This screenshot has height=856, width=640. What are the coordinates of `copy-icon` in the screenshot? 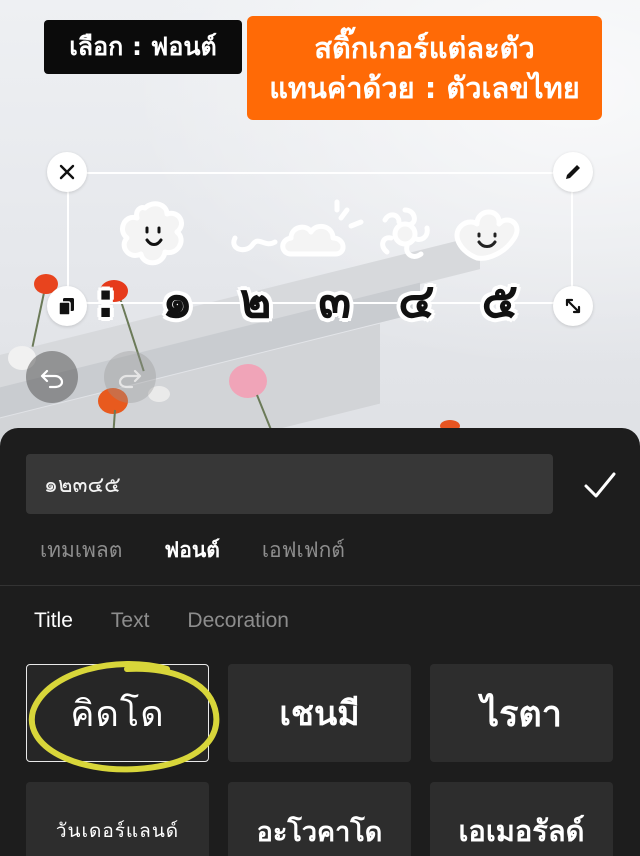 It's located at (66, 307).